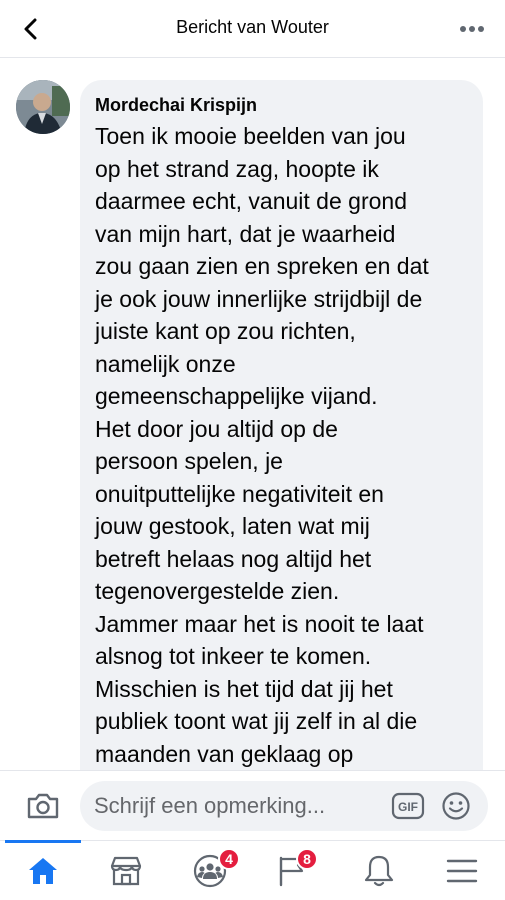  Describe the element at coordinates (282, 105) in the screenshot. I see `comment-author: Mordechai Krispijn` at that location.